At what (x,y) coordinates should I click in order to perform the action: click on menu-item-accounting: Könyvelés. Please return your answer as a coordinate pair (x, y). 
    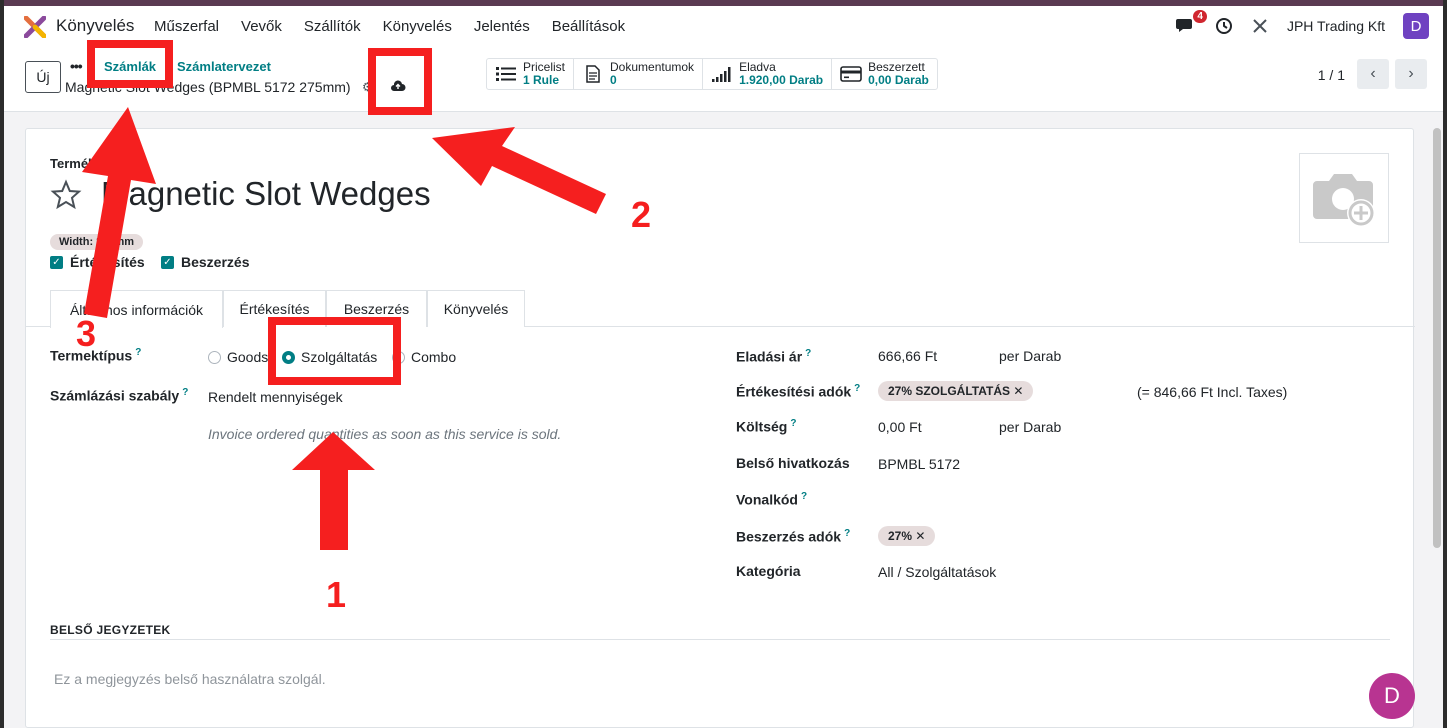
    Looking at the image, I should click on (417, 26).